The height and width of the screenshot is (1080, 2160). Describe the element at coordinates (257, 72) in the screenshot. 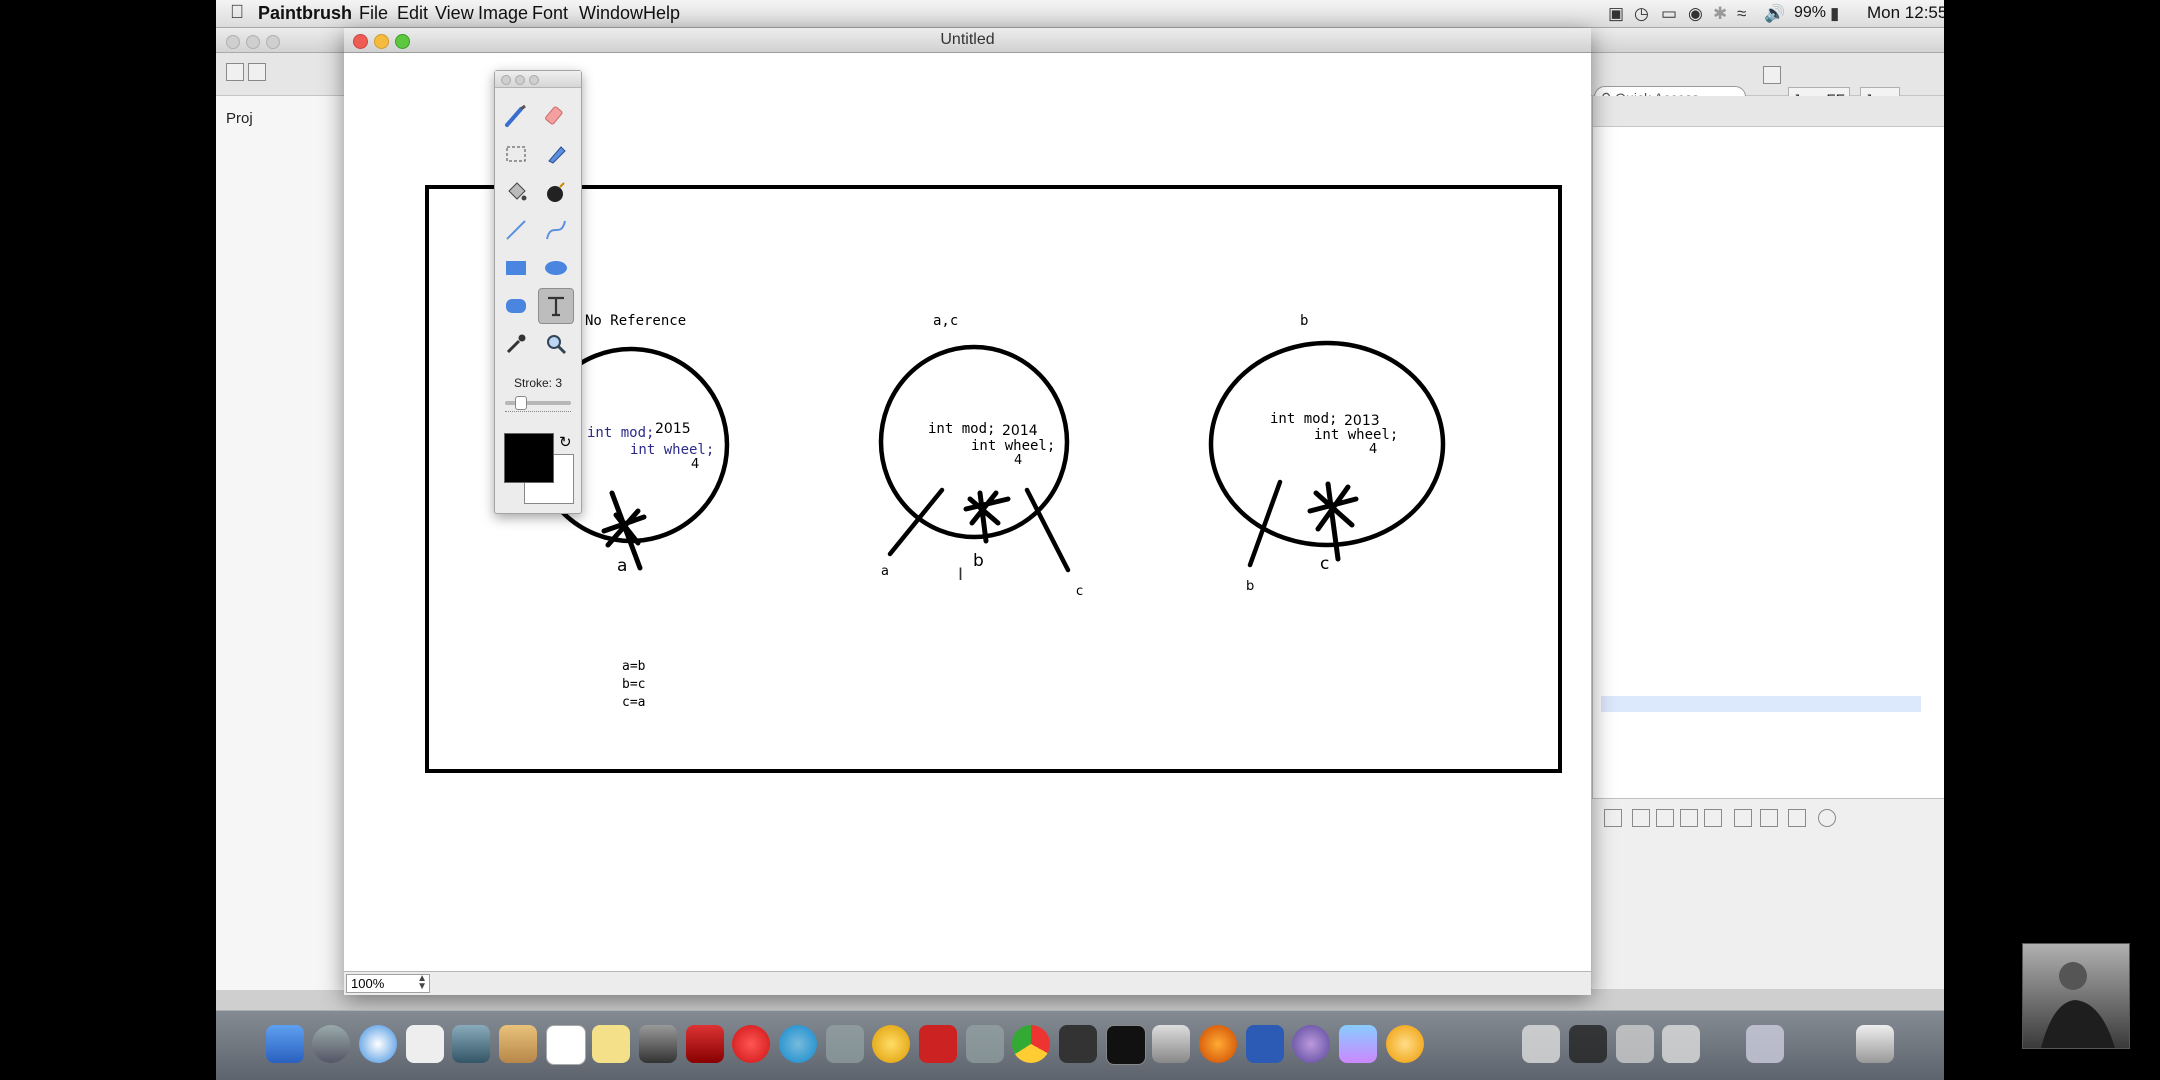

I see `save-icon` at that location.